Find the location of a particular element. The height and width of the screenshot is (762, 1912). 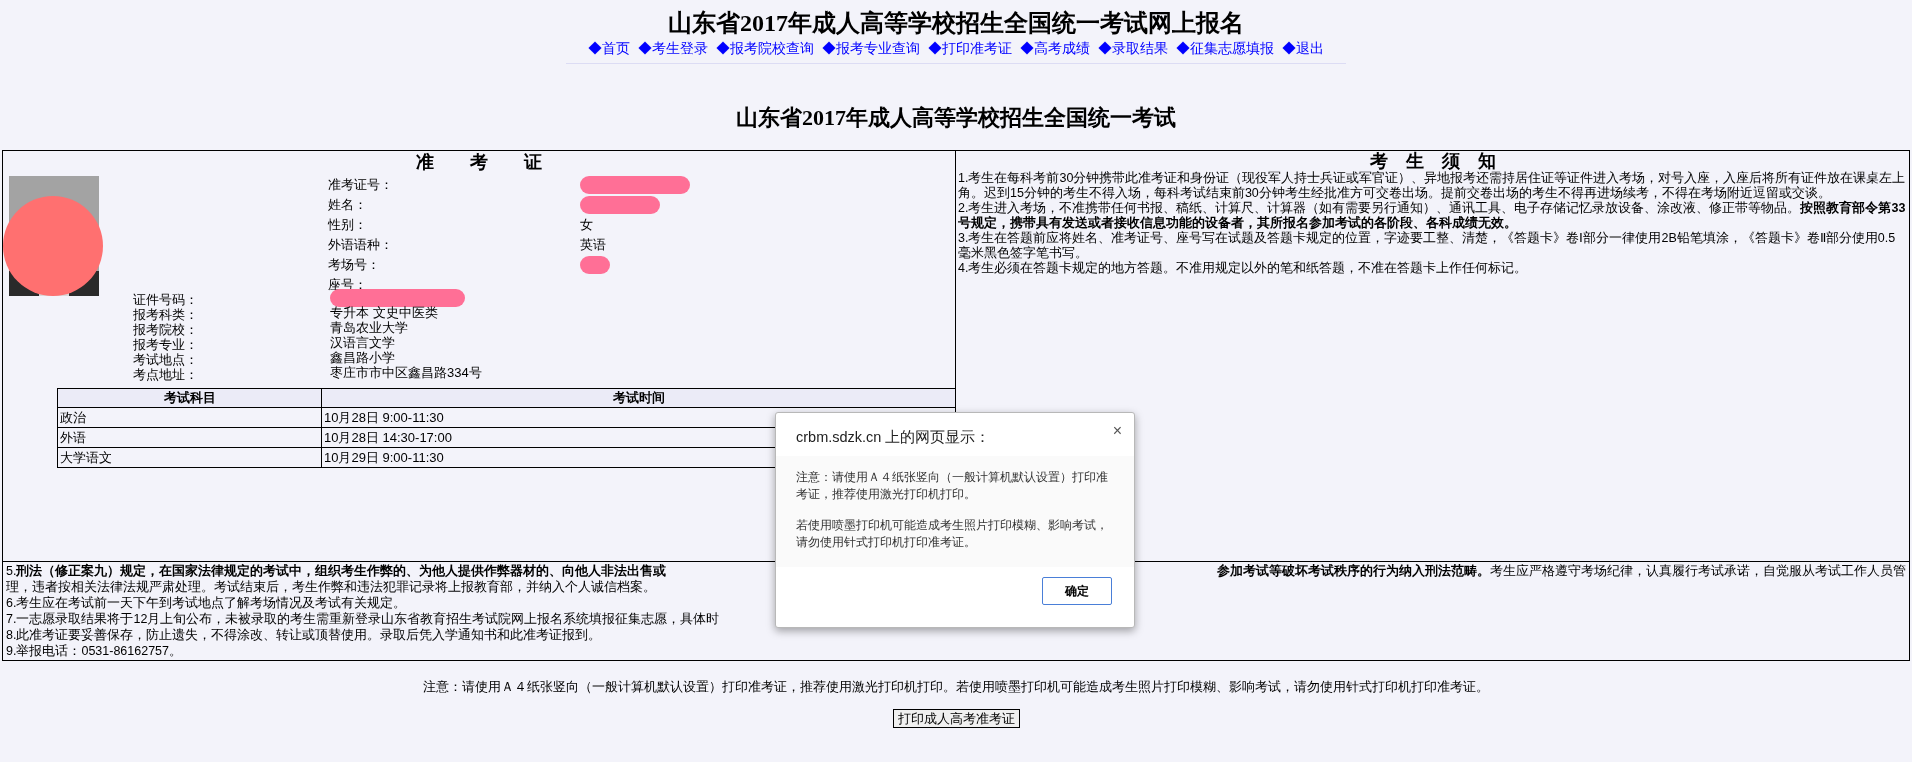

nav-link: ◆考生登录 is located at coordinates (673, 48).